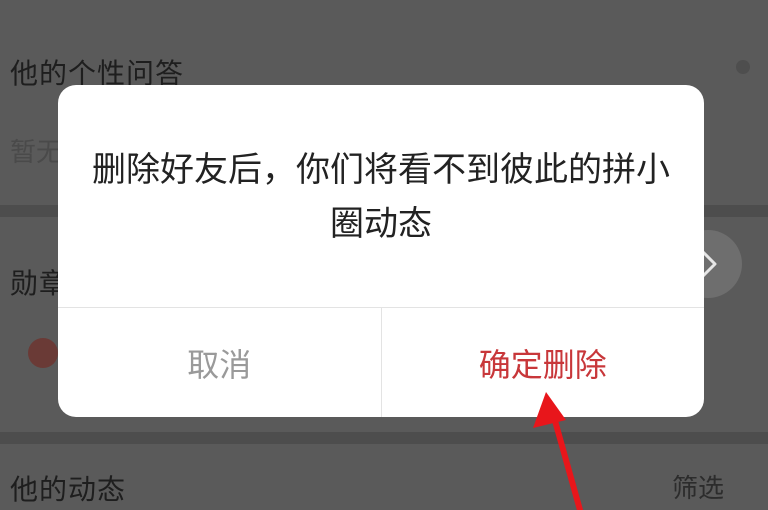 This screenshot has width=768, height=510. I want to click on more-dot-icon, so click(743, 67).